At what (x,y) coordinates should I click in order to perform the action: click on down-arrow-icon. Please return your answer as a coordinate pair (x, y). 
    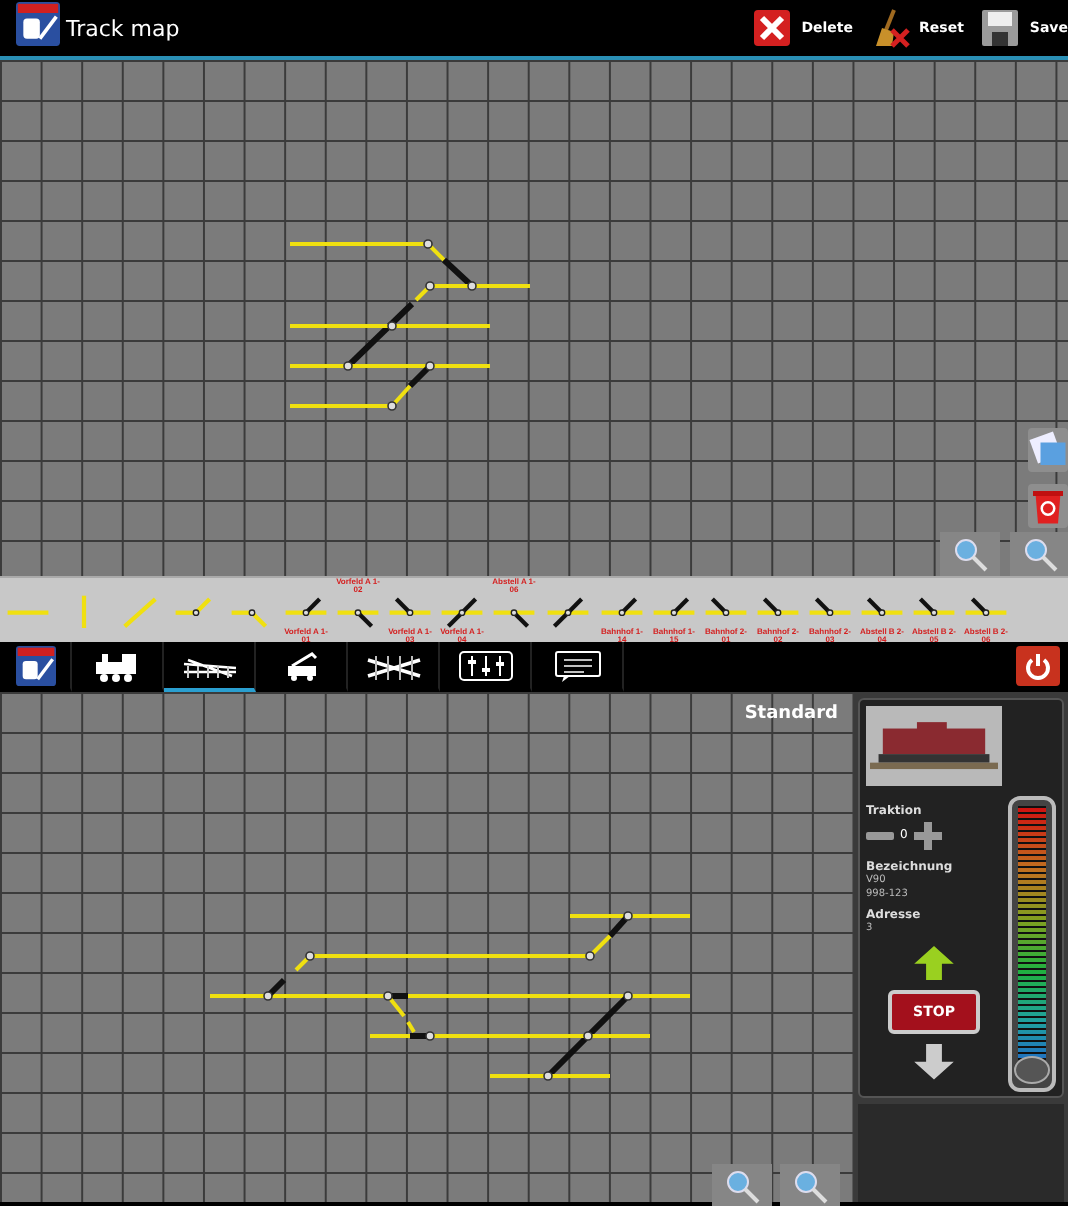
    Looking at the image, I should click on (934, 1062).